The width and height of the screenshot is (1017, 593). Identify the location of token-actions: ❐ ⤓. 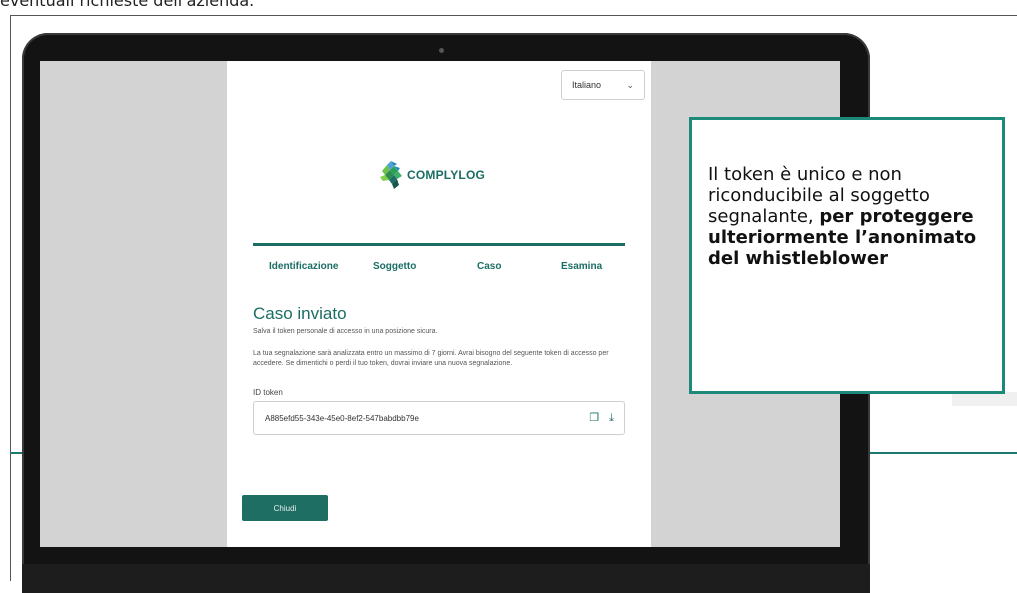
(601, 418).